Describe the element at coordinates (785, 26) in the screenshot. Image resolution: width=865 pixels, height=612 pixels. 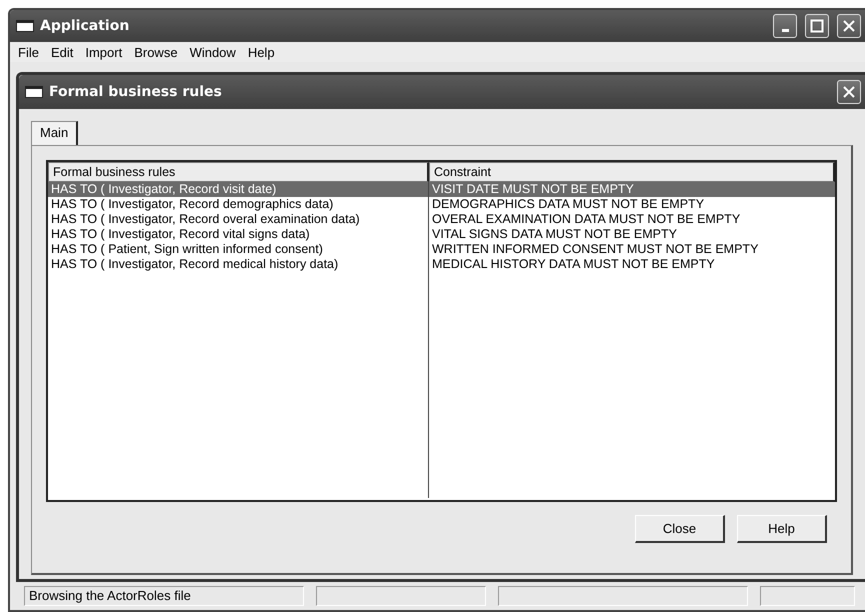
I see `minimize-button` at that location.